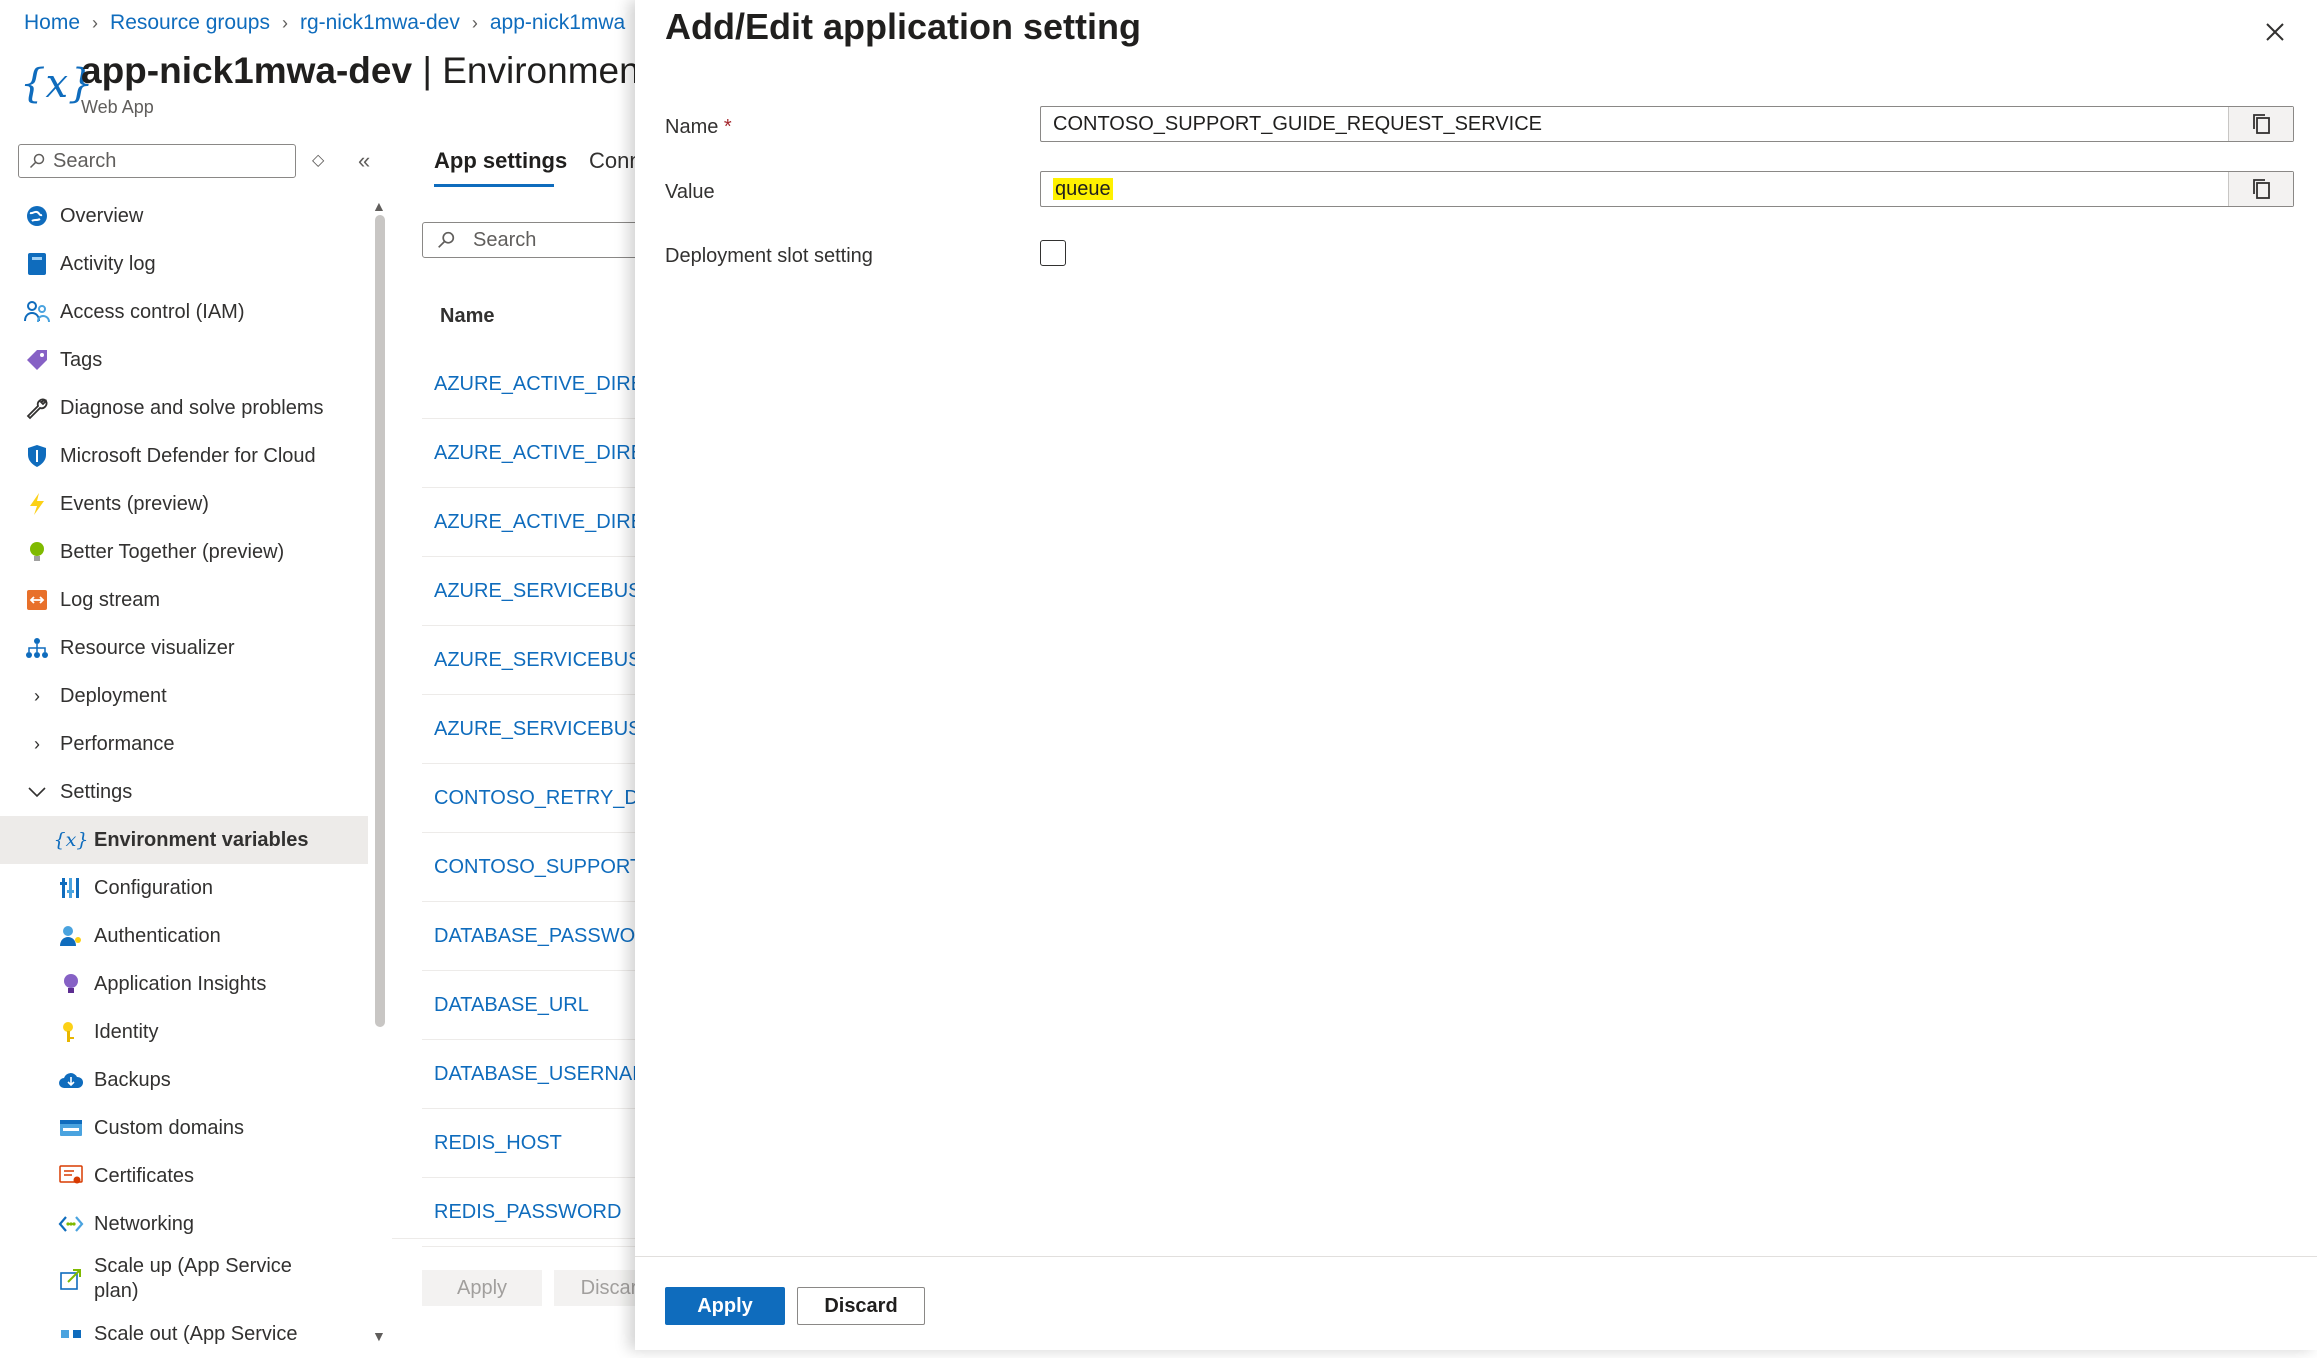  I want to click on sidebar-search-input: Search, so click(157, 161).